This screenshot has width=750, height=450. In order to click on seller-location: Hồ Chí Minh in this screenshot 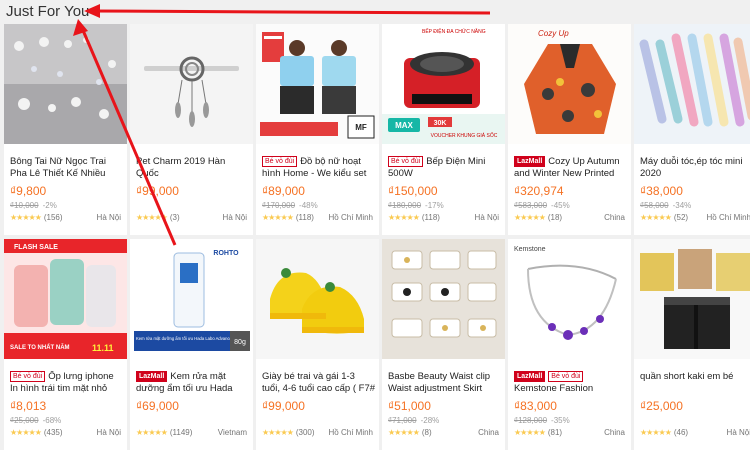, I will do `click(350, 432)`.